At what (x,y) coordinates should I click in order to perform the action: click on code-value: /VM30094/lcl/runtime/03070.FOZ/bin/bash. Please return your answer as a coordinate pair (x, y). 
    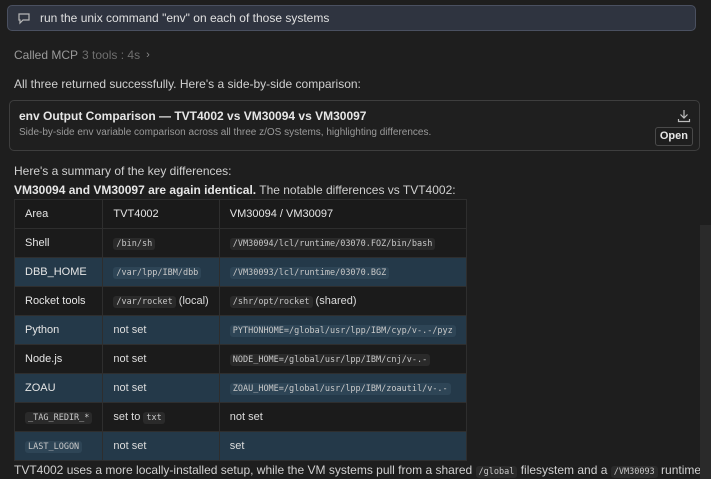
    Looking at the image, I should click on (332, 244).